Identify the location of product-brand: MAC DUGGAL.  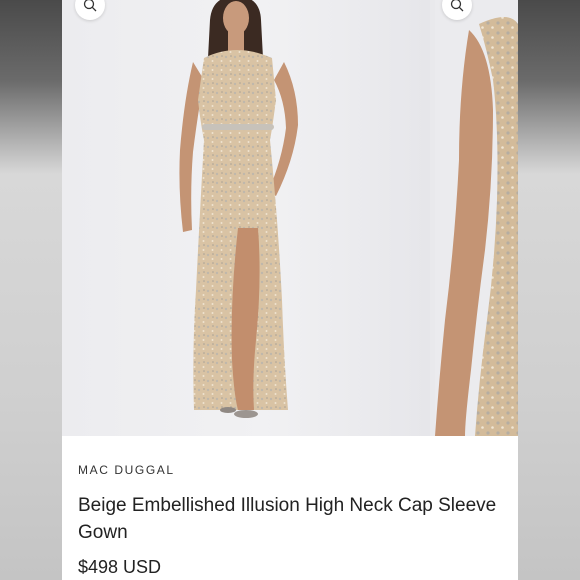
(126, 470).